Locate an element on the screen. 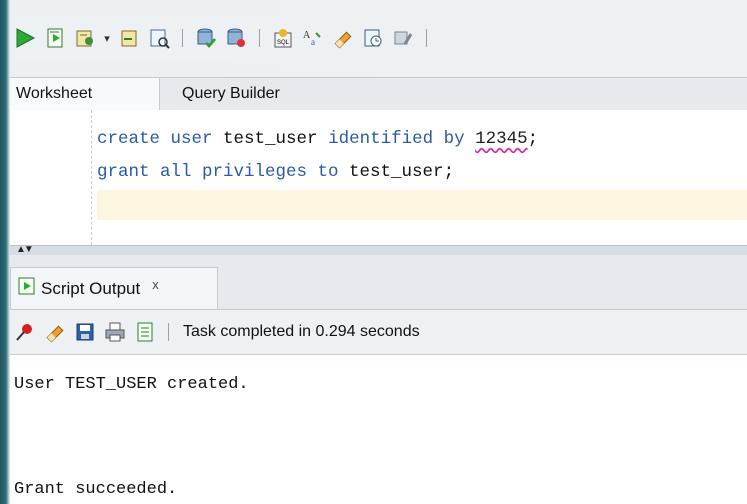 The image size is (747, 504). code-line-2: grant all privileges to test_user; is located at coordinates (422, 172).